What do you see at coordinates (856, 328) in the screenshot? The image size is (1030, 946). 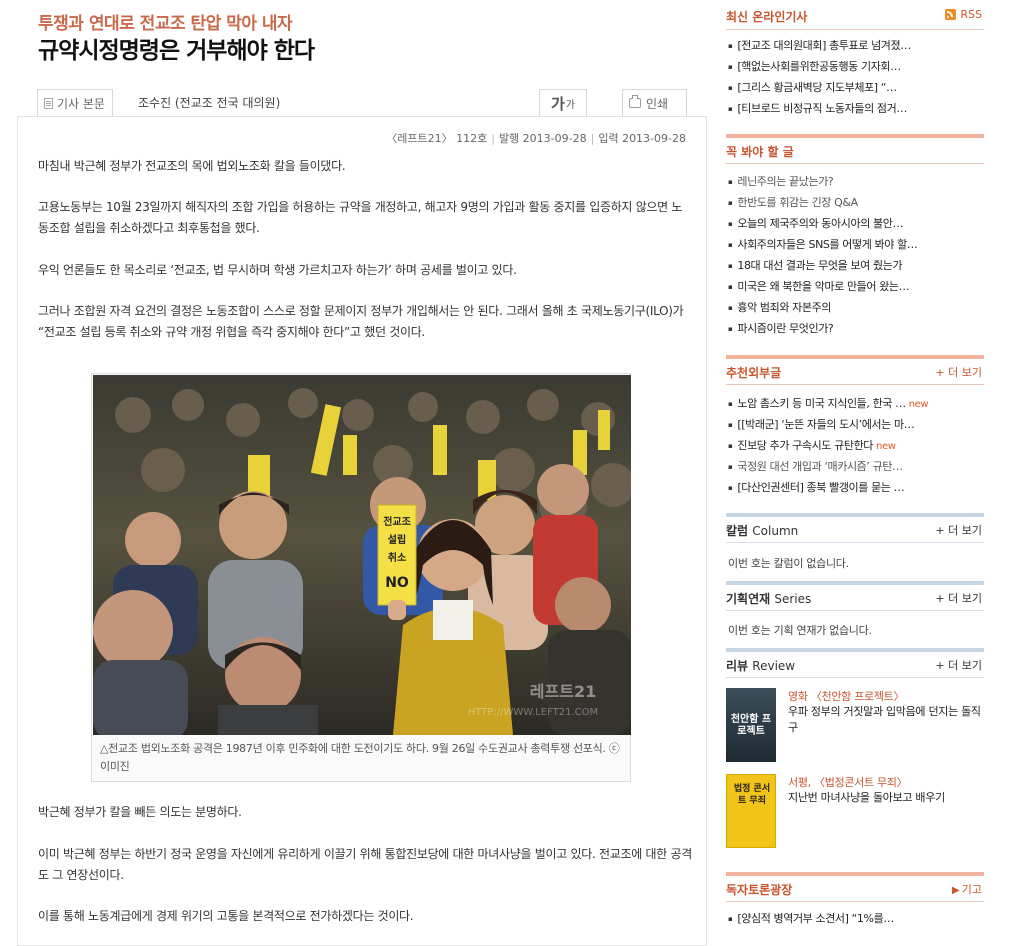 I see `list-item: 파시즘이란 무엇인가?` at bounding box center [856, 328].